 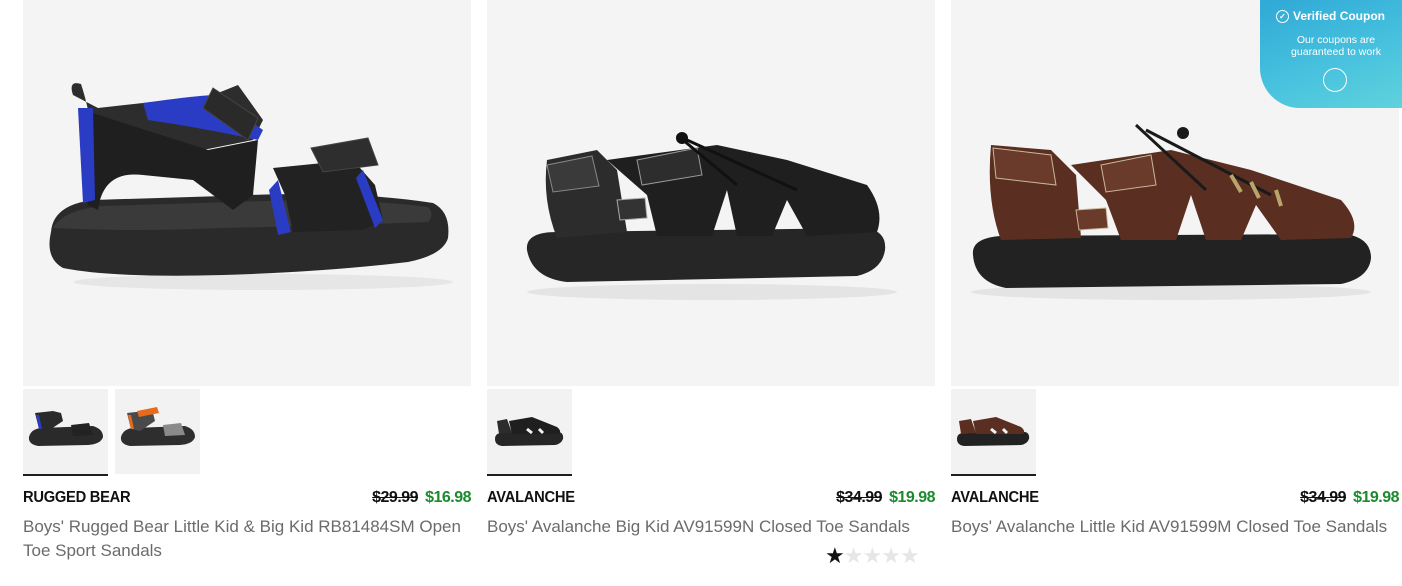 I want to click on sandal-black-image, so click(x=711, y=216).